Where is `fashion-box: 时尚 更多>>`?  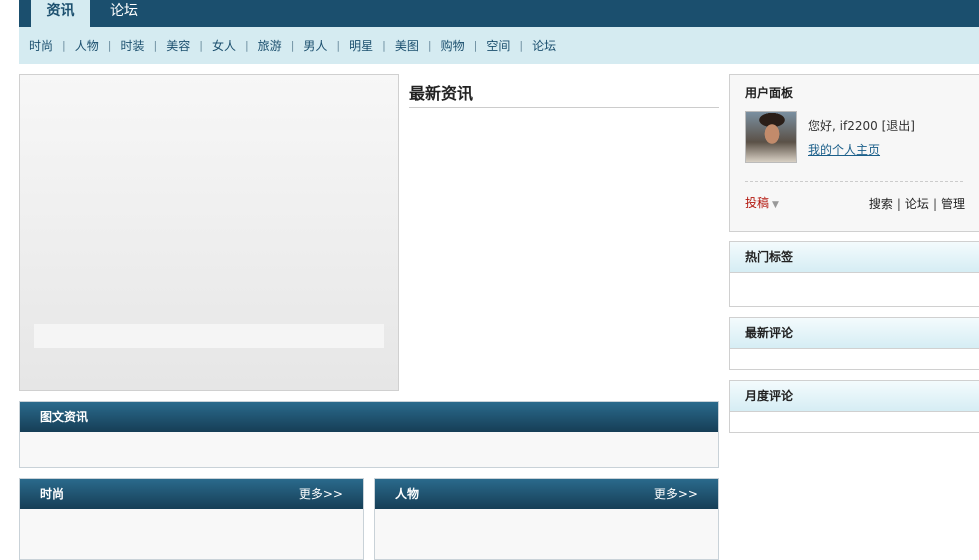
fashion-box: 时尚 更多>> is located at coordinates (191, 519).